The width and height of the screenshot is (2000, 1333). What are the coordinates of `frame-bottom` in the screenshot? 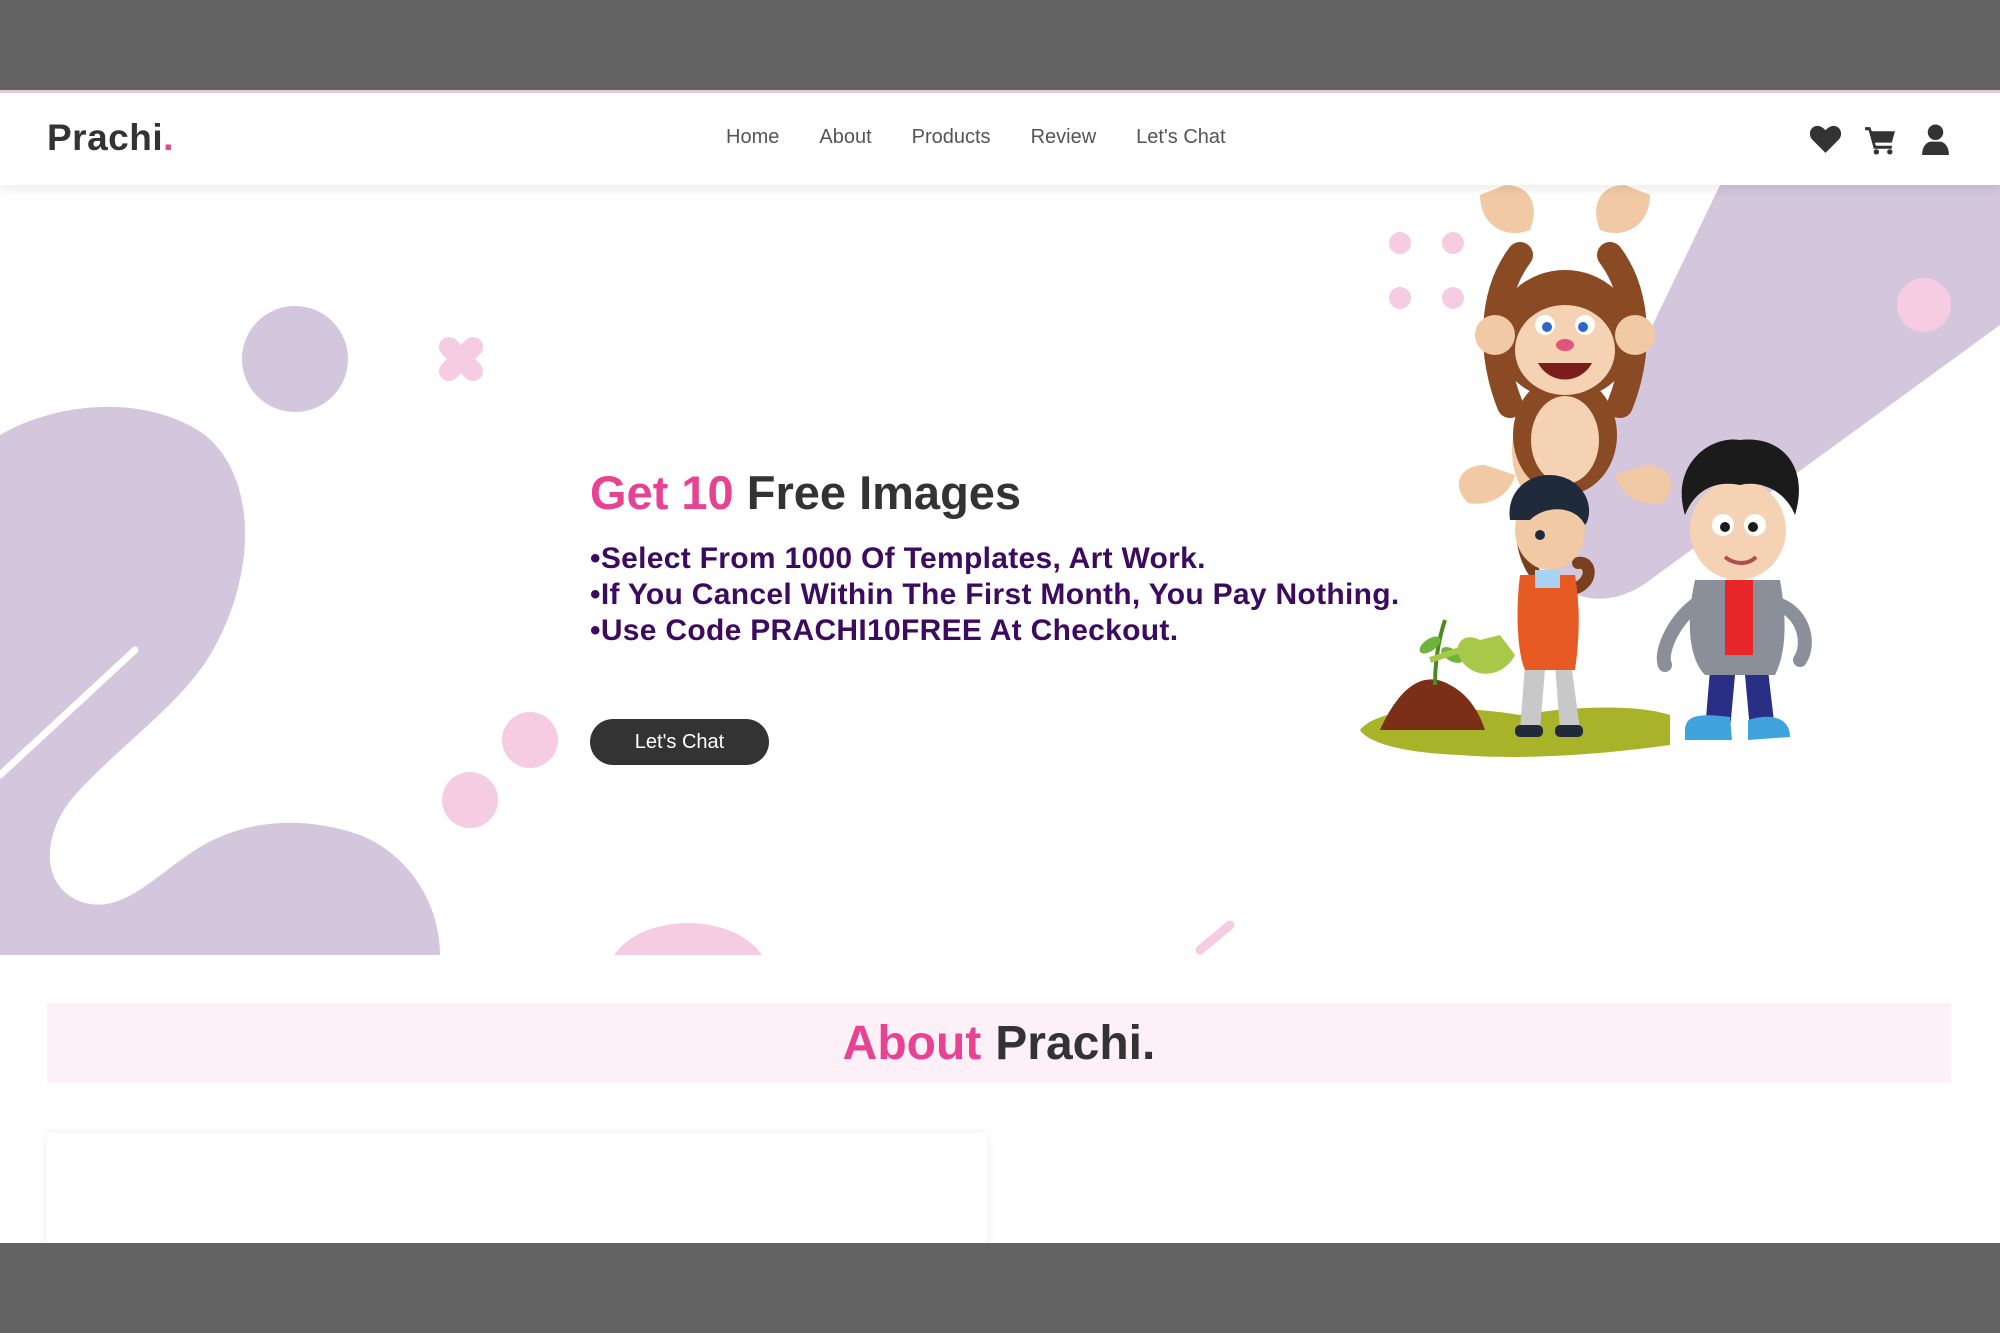 It's located at (1000, 1288).